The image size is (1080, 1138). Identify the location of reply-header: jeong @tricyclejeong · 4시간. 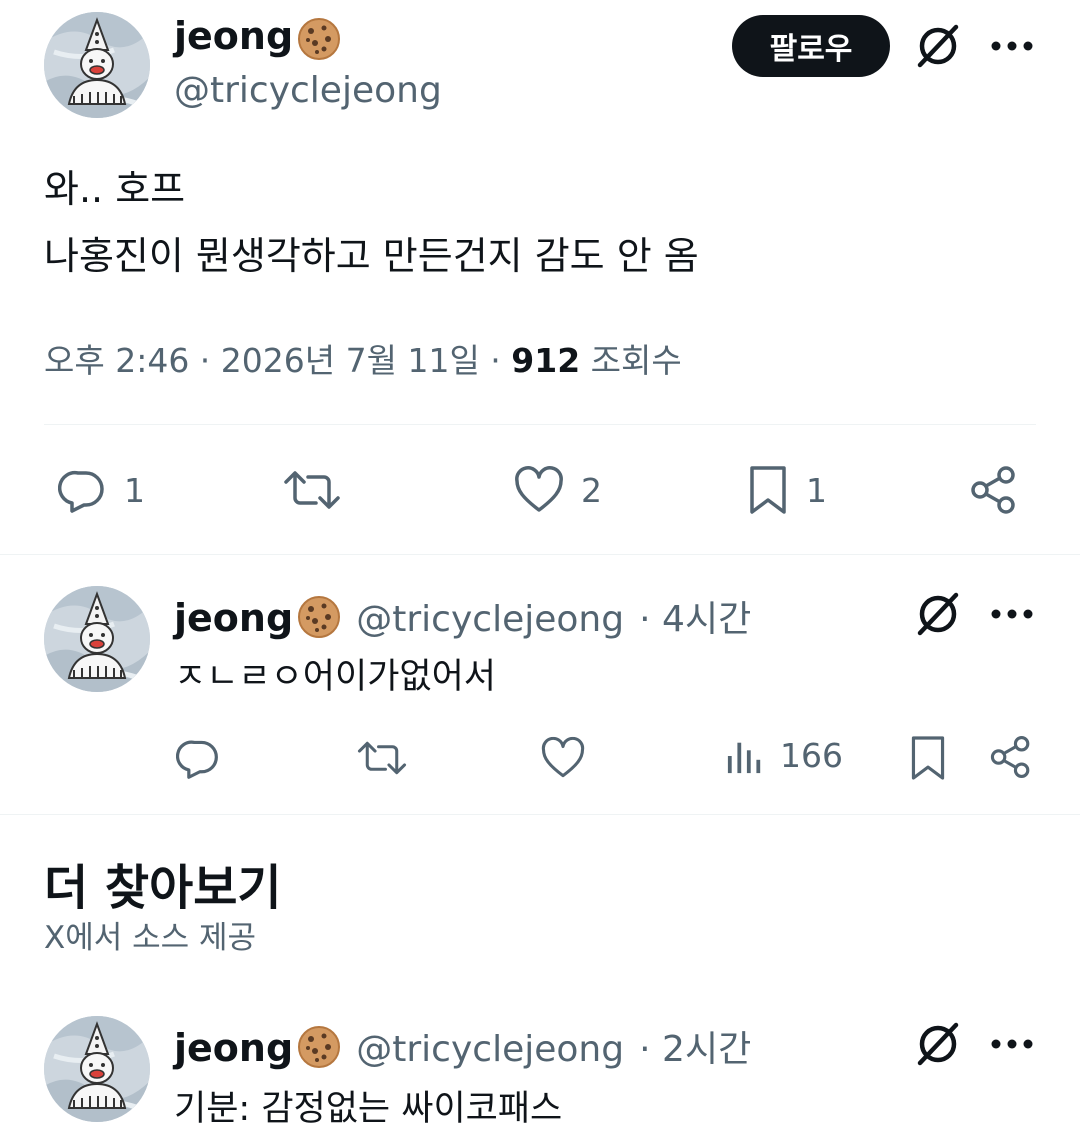
(462, 616).